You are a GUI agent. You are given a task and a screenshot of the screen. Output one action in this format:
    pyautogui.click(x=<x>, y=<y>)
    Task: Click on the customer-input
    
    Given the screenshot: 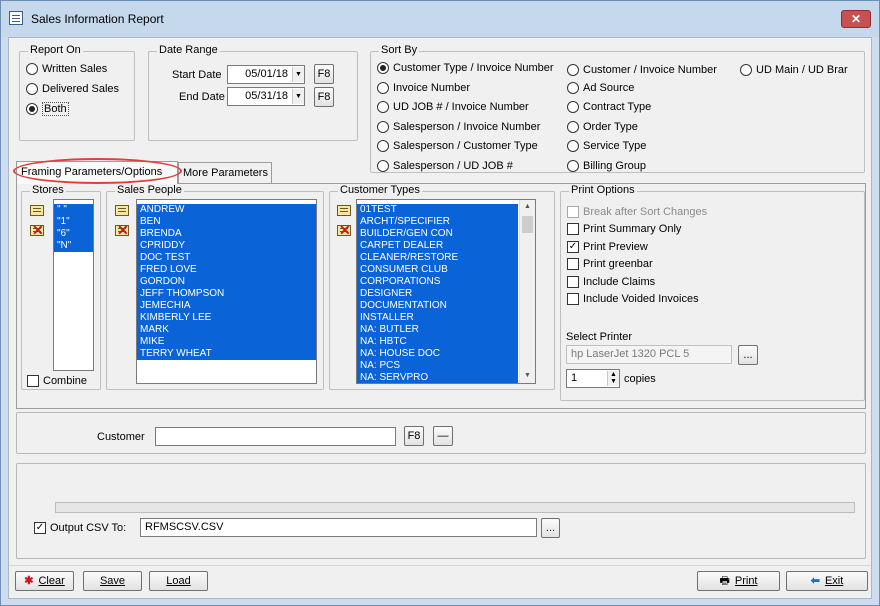 What is the action you would take?
    pyautogui.click(x=275, y=436)
    